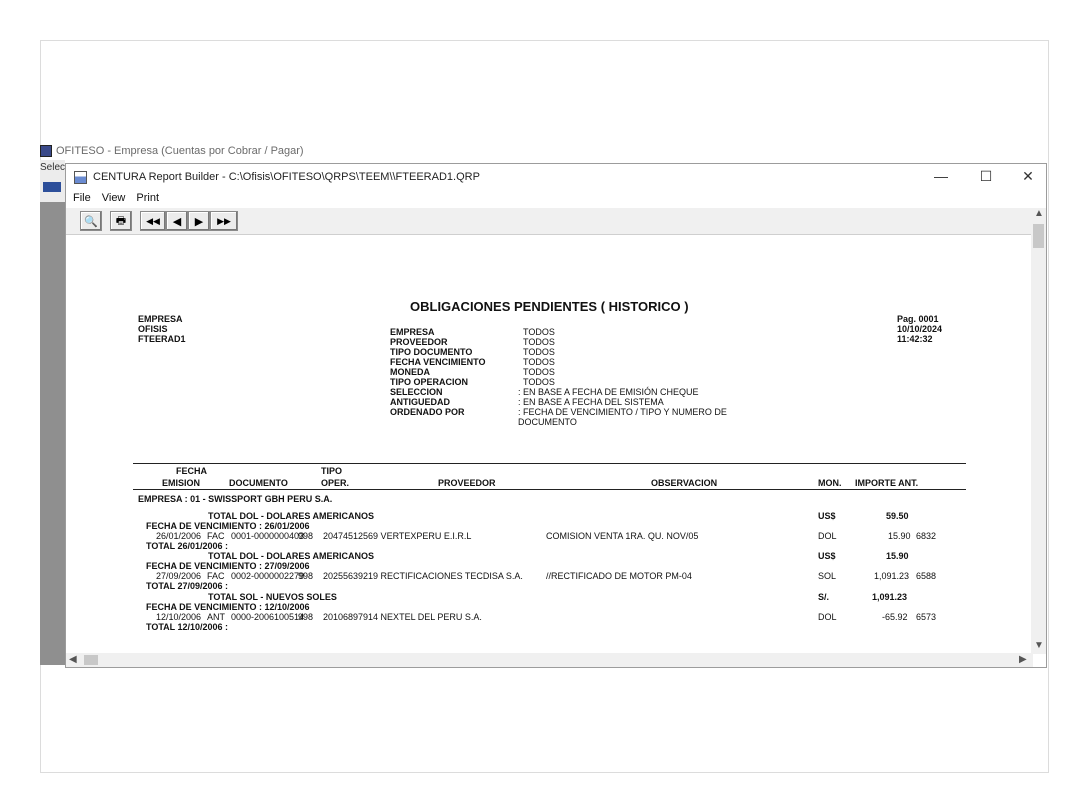 The image size is (1088, 812). What do you see at coordinates (892, 576) in the screenshot?
I see `row-importe: 1,091.23` at bounding box center [892, 576].